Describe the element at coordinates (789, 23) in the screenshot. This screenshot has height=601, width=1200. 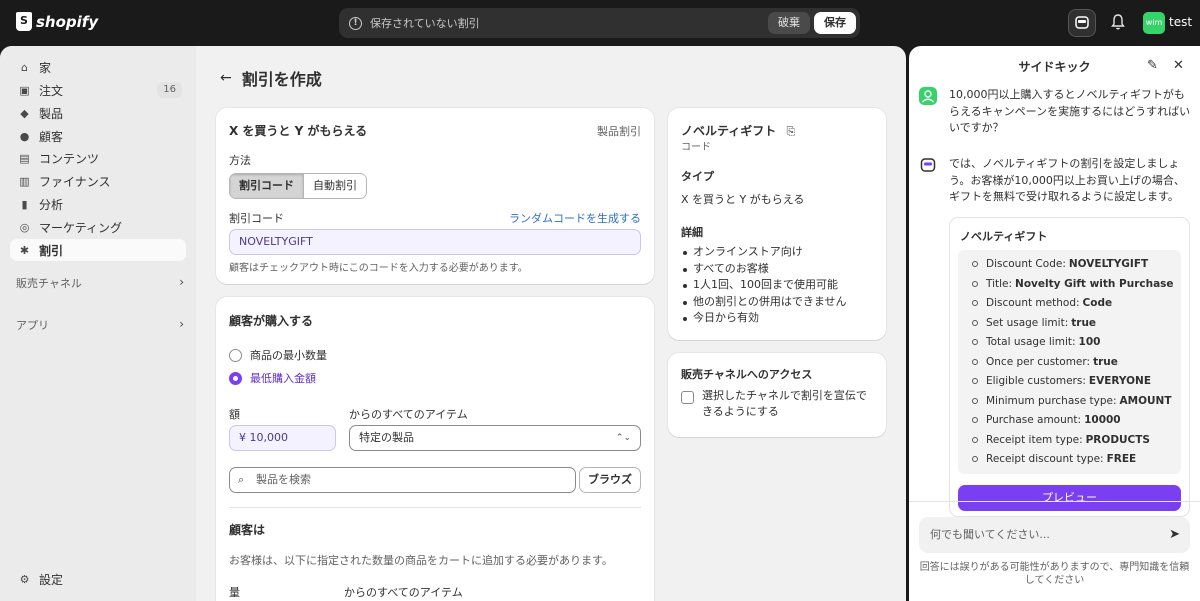
I see `discard-button: 破棄` at that location.